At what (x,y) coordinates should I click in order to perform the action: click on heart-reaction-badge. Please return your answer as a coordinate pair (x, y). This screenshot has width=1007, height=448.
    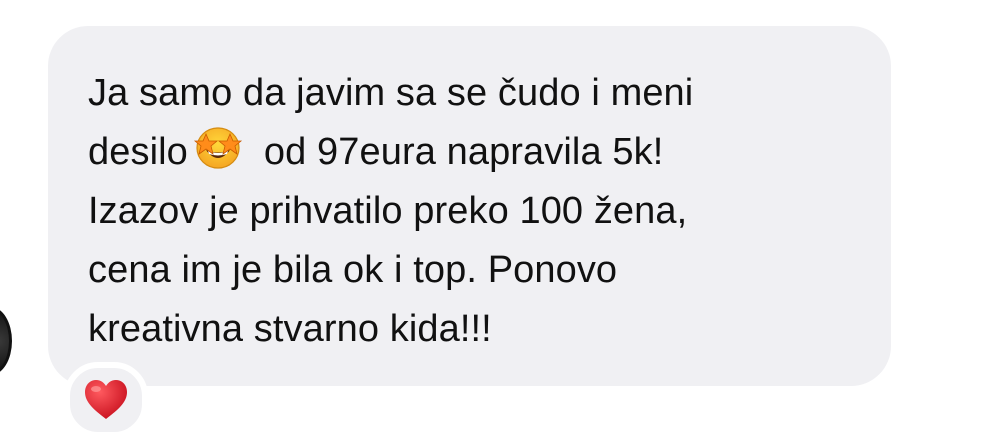
    Looking at the image, I should click on (106, 400).